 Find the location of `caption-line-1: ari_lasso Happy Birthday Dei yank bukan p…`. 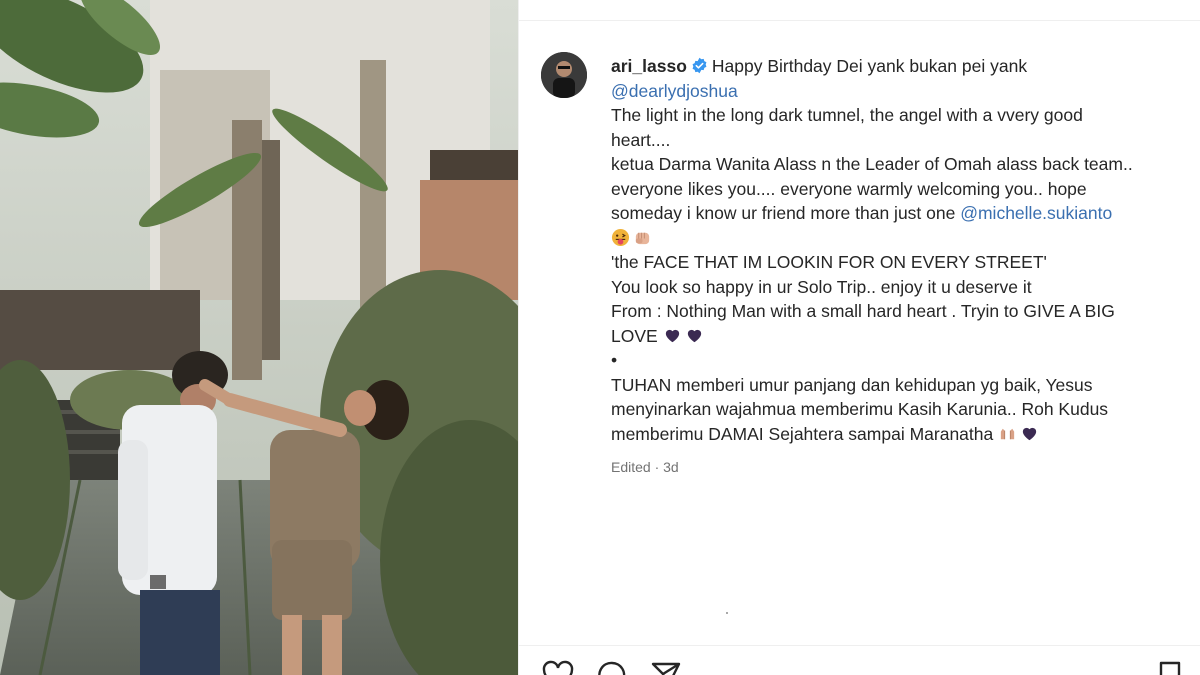

caption-line-1: ari_lasso Happy Birthday Dei yank bukan p… is located at coordinates (896, 66).